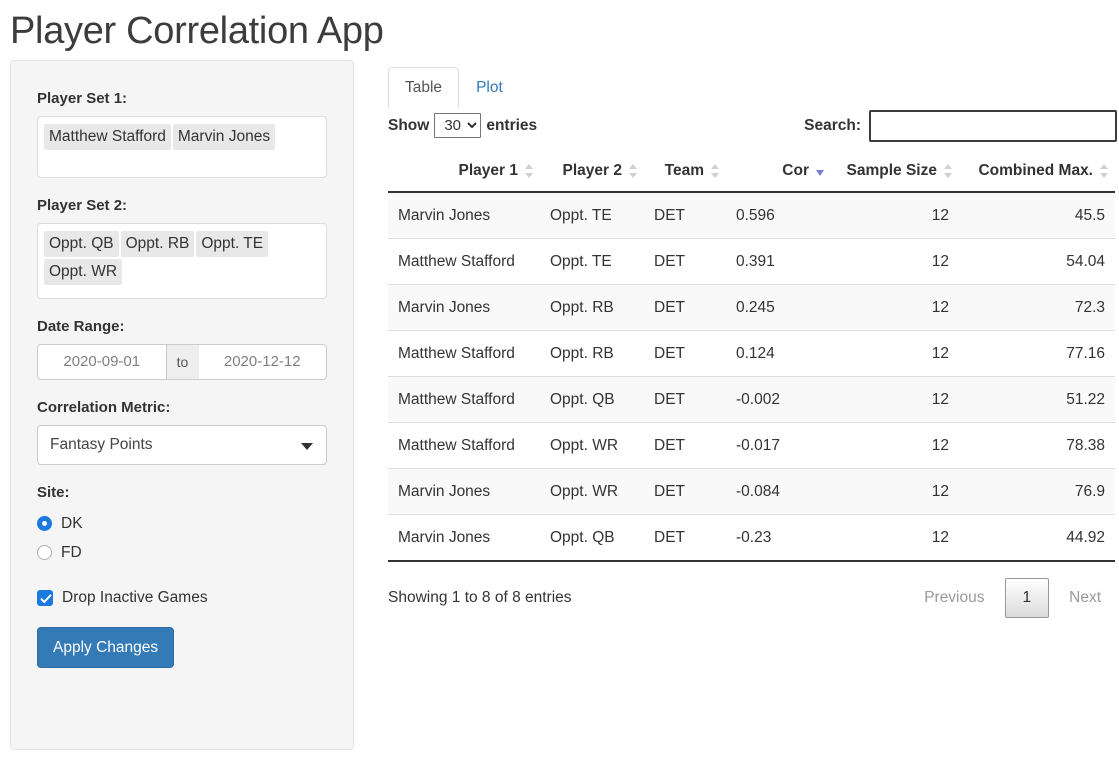 The height and width of the screenshot is (771, 1119). I want to click on drop-inactive-games-checkbox: Drop Inactive Games, so click(182, 597).